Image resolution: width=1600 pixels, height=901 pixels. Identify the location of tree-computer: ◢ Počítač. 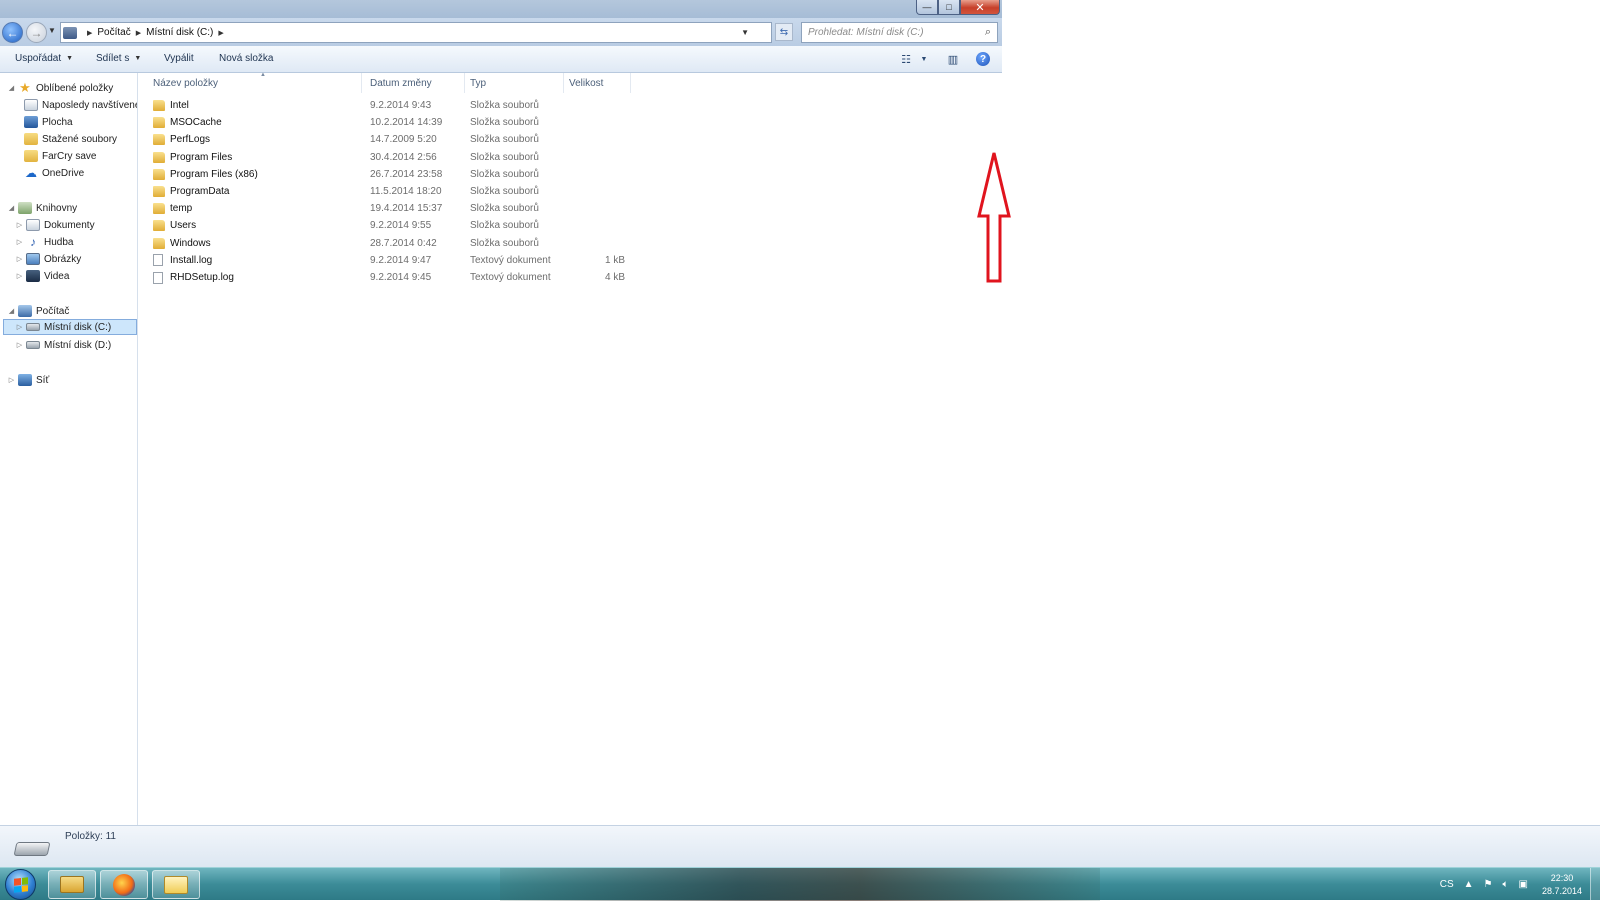
(72, 311).